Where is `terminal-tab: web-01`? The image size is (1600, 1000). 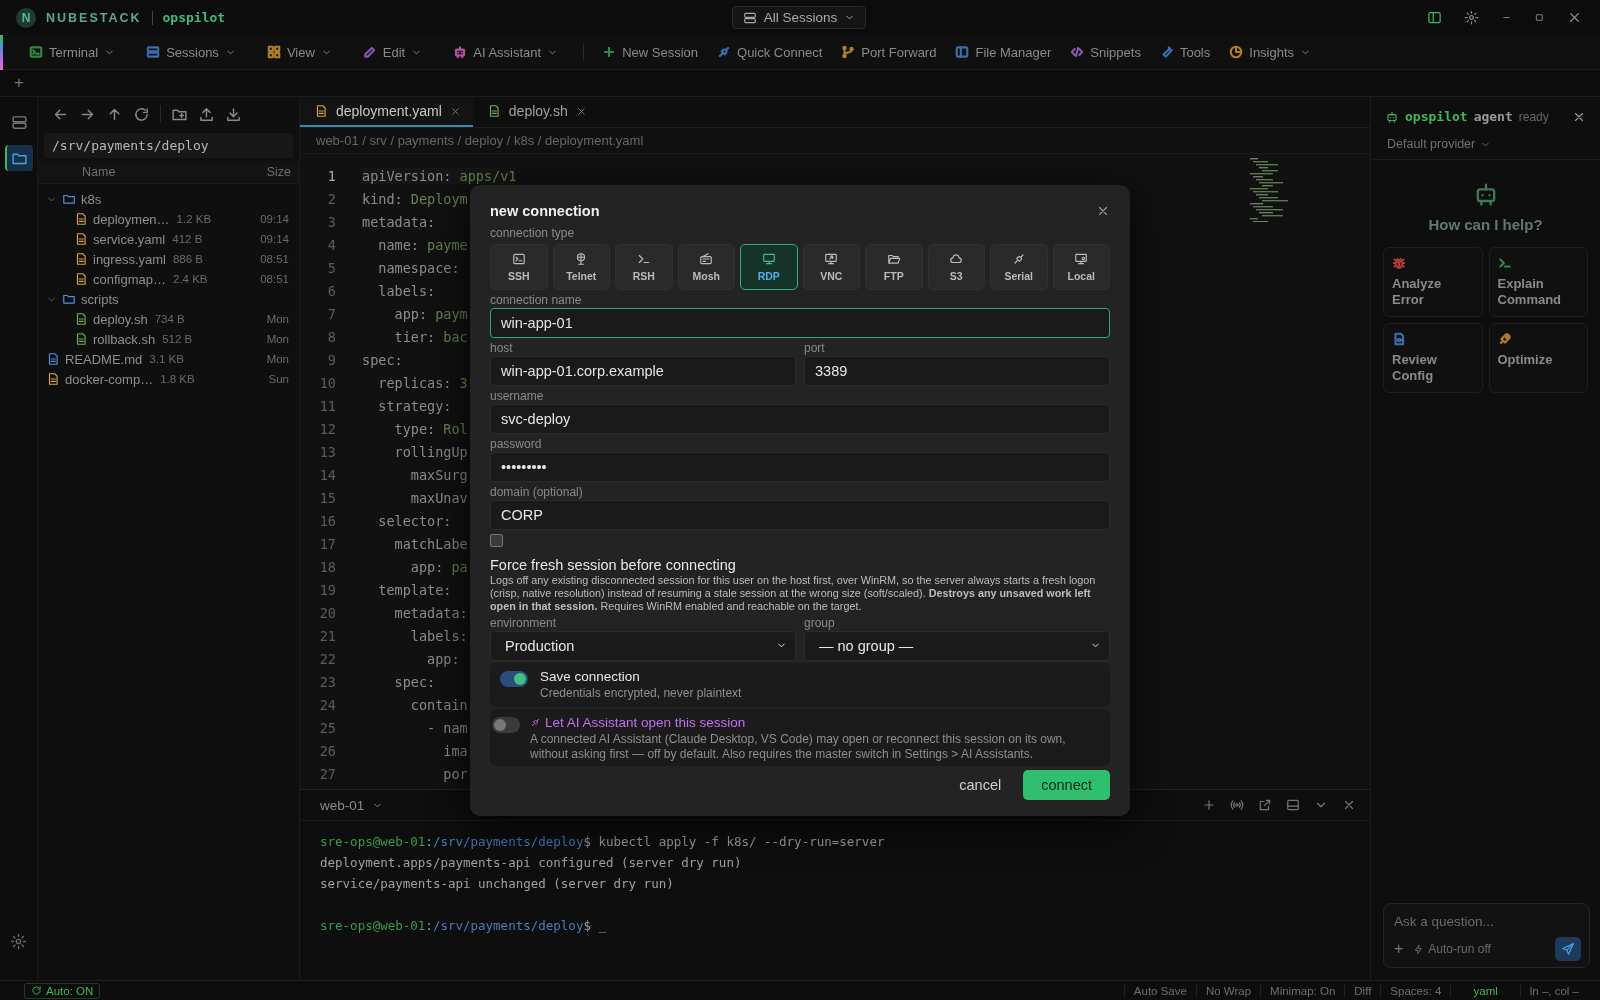
terminal-tab: web-01 is located at coordinates (352, 805).